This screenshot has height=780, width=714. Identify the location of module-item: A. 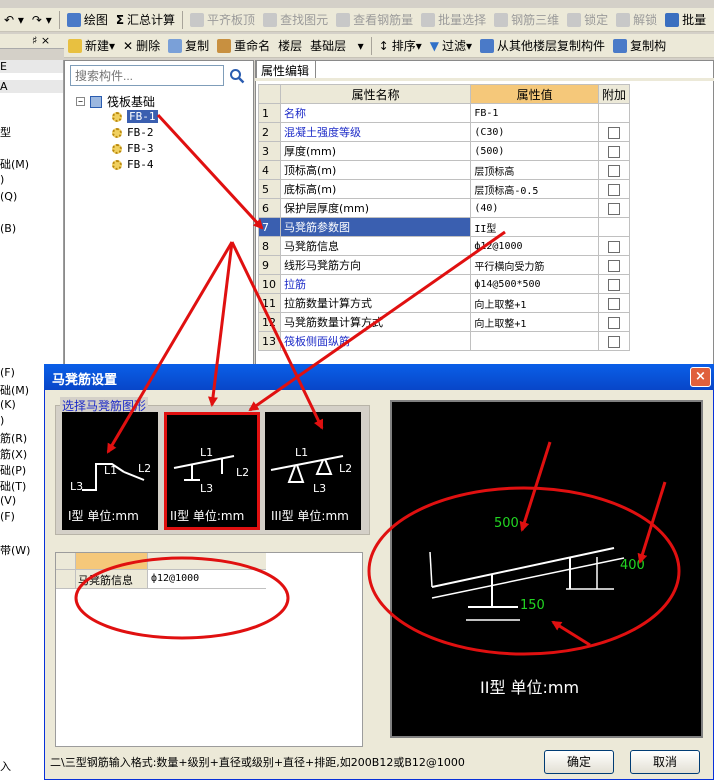
(31, 86).